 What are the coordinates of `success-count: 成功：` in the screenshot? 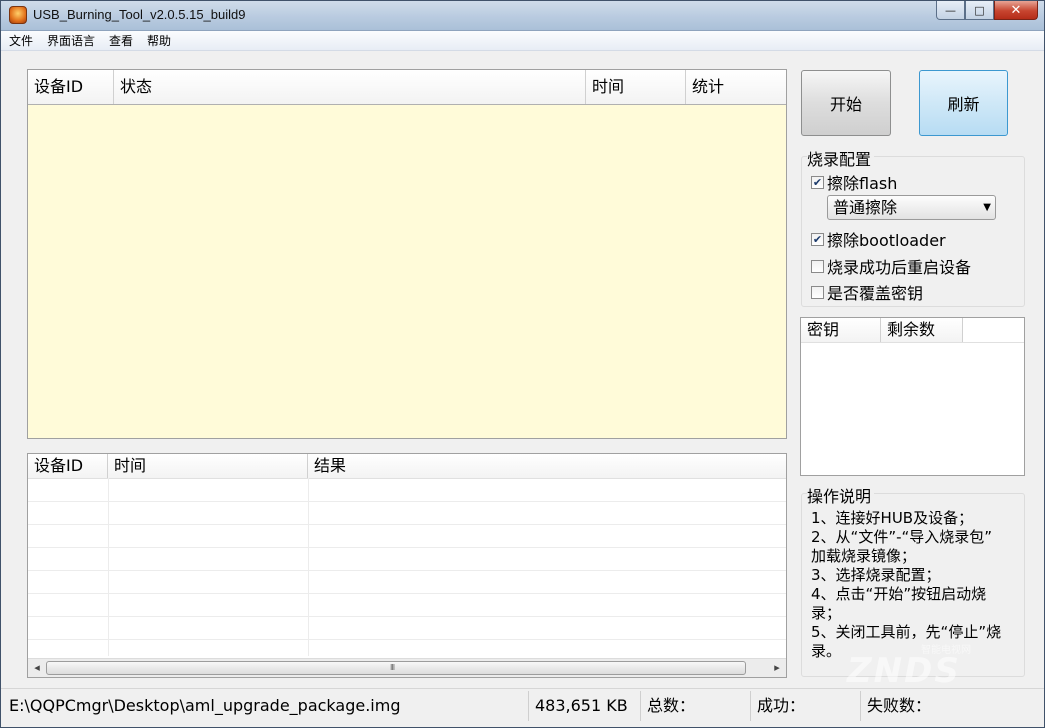 It's located at (807, 706).